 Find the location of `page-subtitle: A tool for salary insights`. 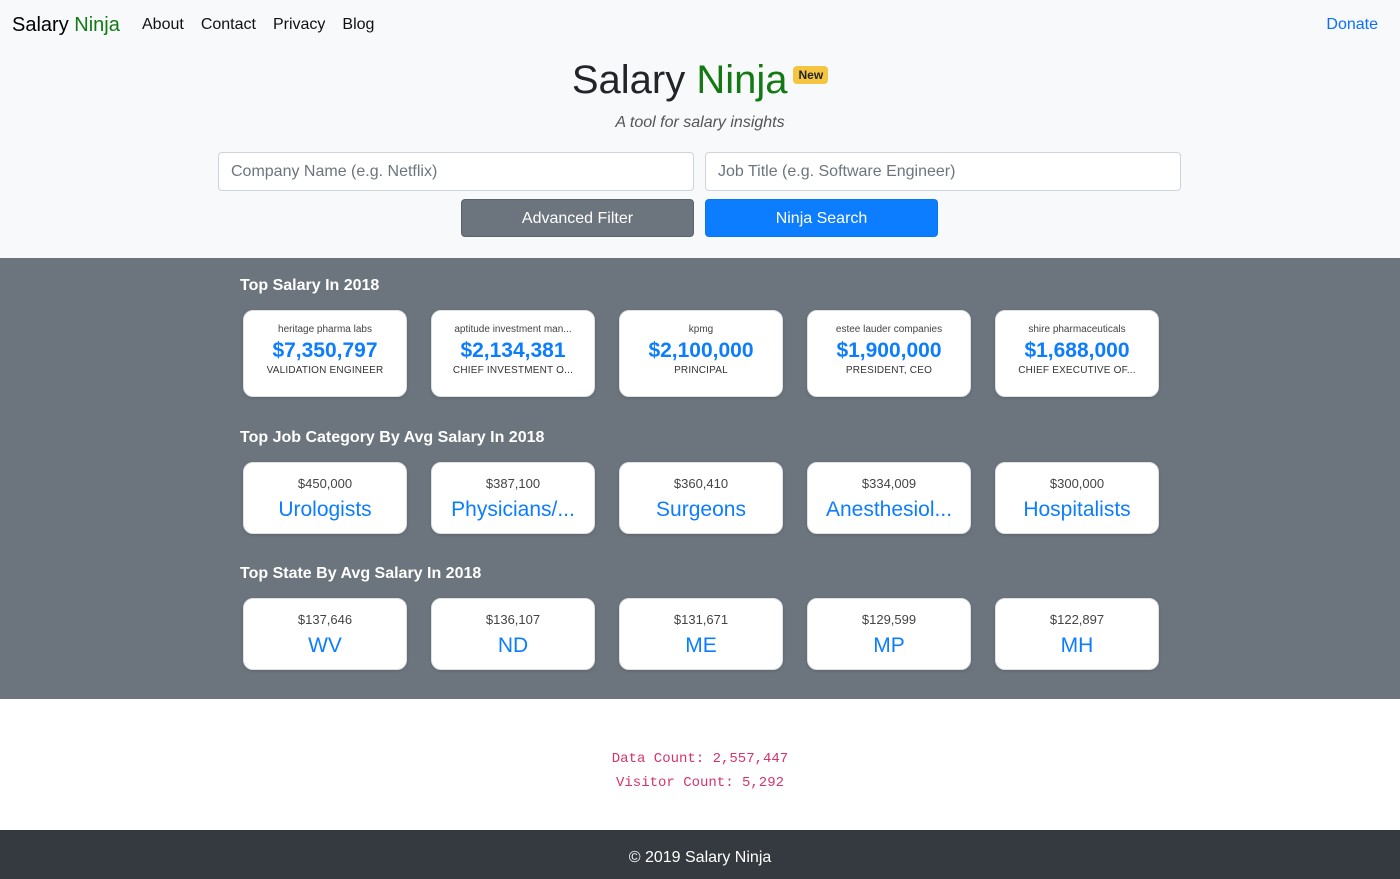

page-subtitle: A tool for salary insights is located at coordinates (700, 122).